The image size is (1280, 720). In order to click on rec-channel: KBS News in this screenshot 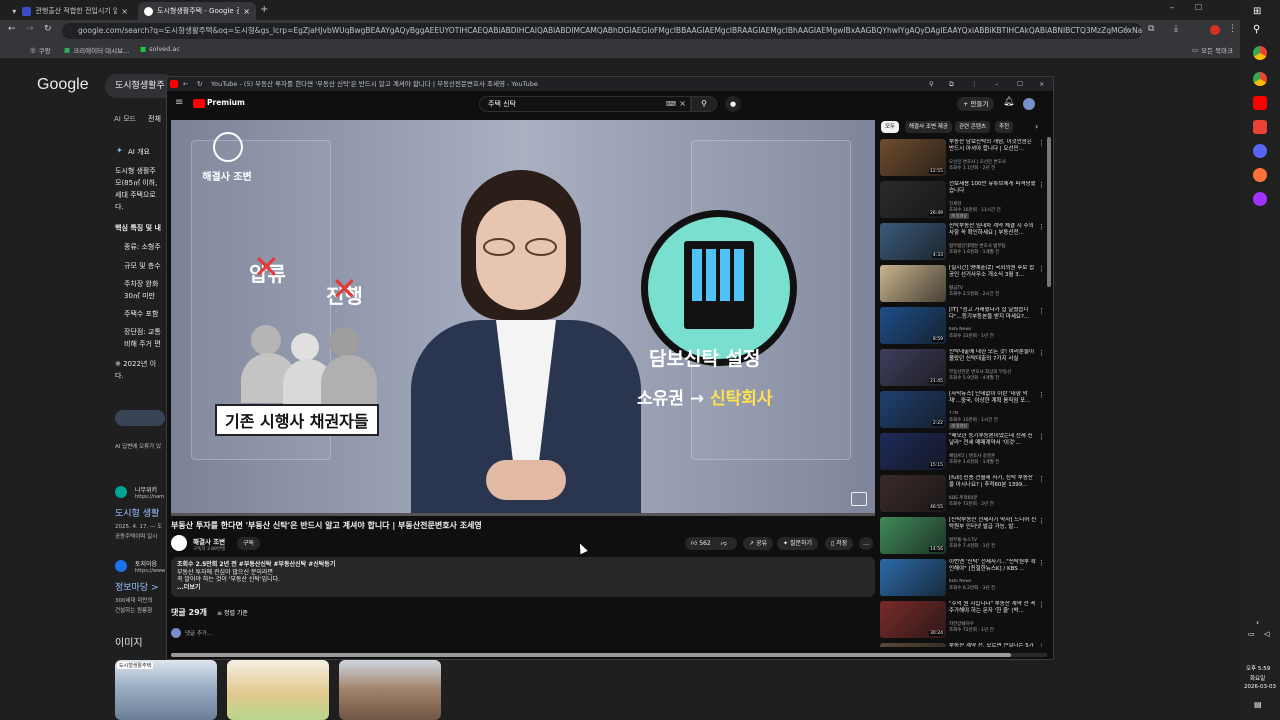, I will do `click(997, 581)`.